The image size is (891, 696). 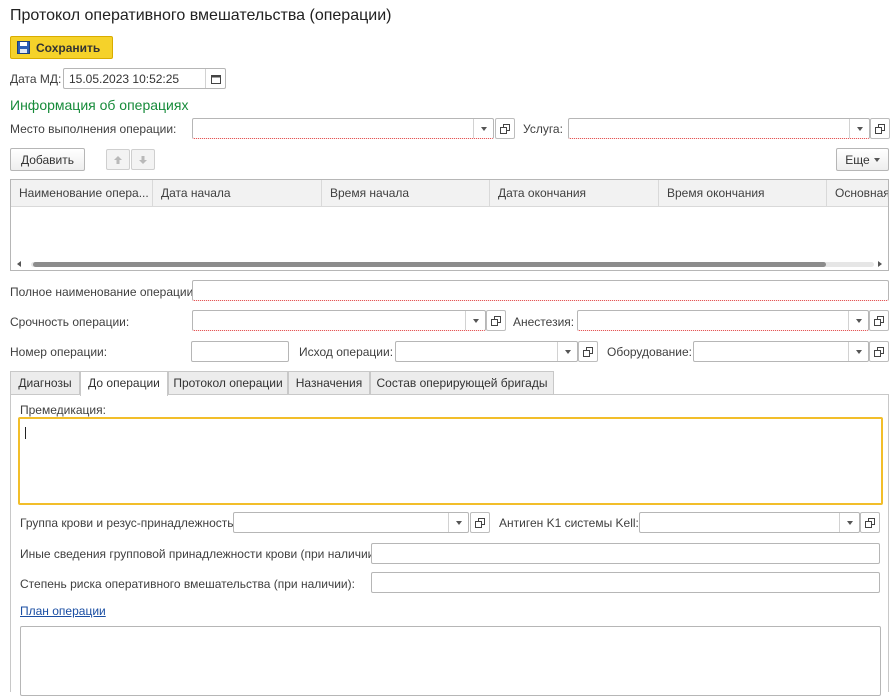 I want to click on premedication-label: Премедикация:, so click(x=63, y=410).